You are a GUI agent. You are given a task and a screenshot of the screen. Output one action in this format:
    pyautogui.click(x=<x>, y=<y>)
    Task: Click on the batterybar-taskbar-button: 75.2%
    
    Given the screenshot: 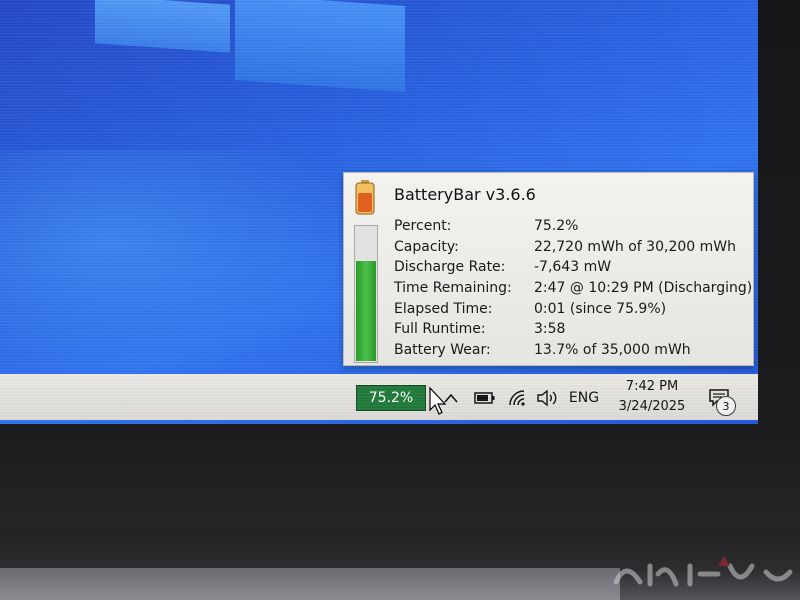 What is the action you would take?
    pyautogui.click(x=391, y=398)
    